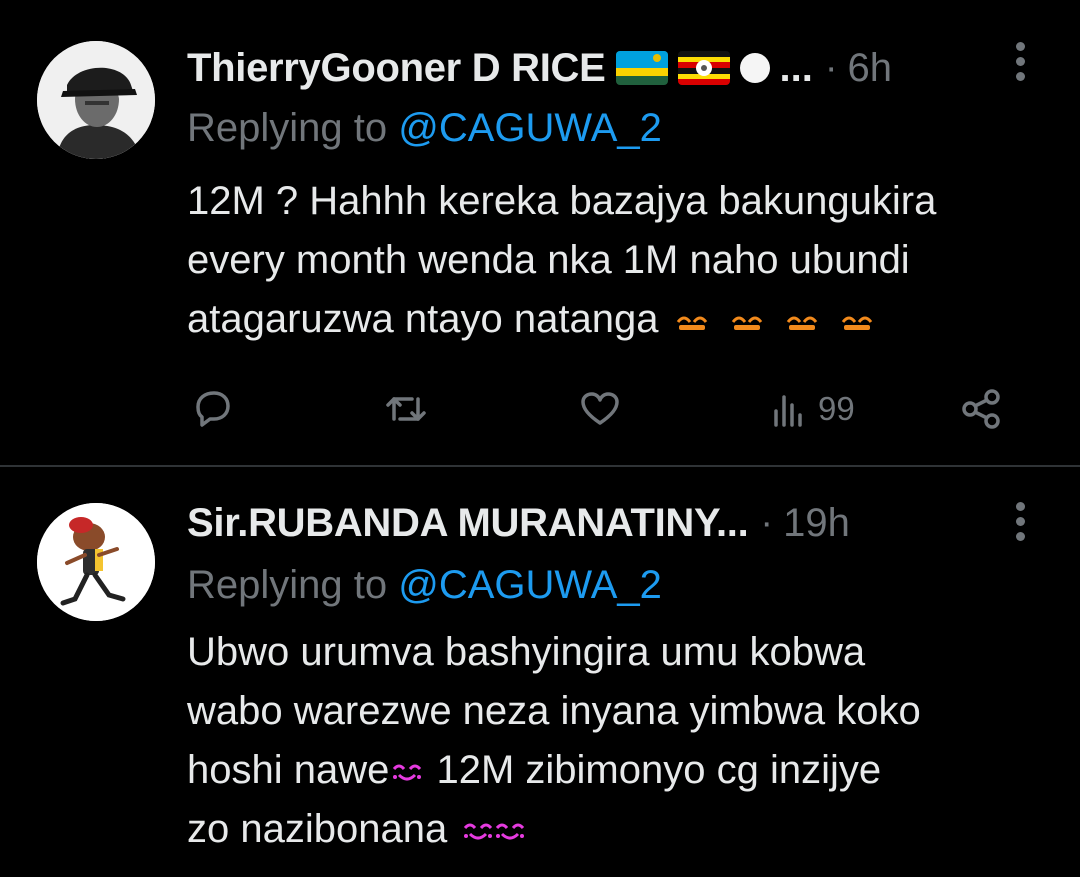 This screenshot has height=877, width=1080. Describe the element at coordinates (562, 201) in the screenshot. I see `tweet-text-line: 12M ? Hahhh kereka bazajya bakungukira` at that location.